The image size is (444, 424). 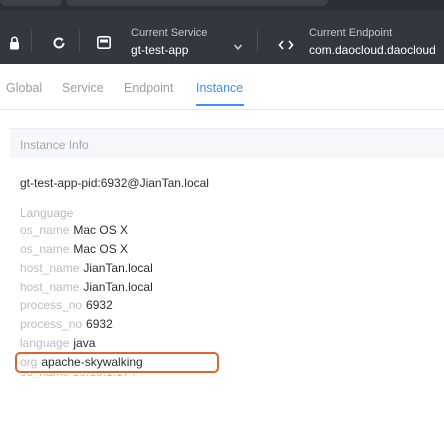 What do you see at coordinates (83, 88) in the screenshot?
I see `tab-service: Service` at bounding box center [83, 88].